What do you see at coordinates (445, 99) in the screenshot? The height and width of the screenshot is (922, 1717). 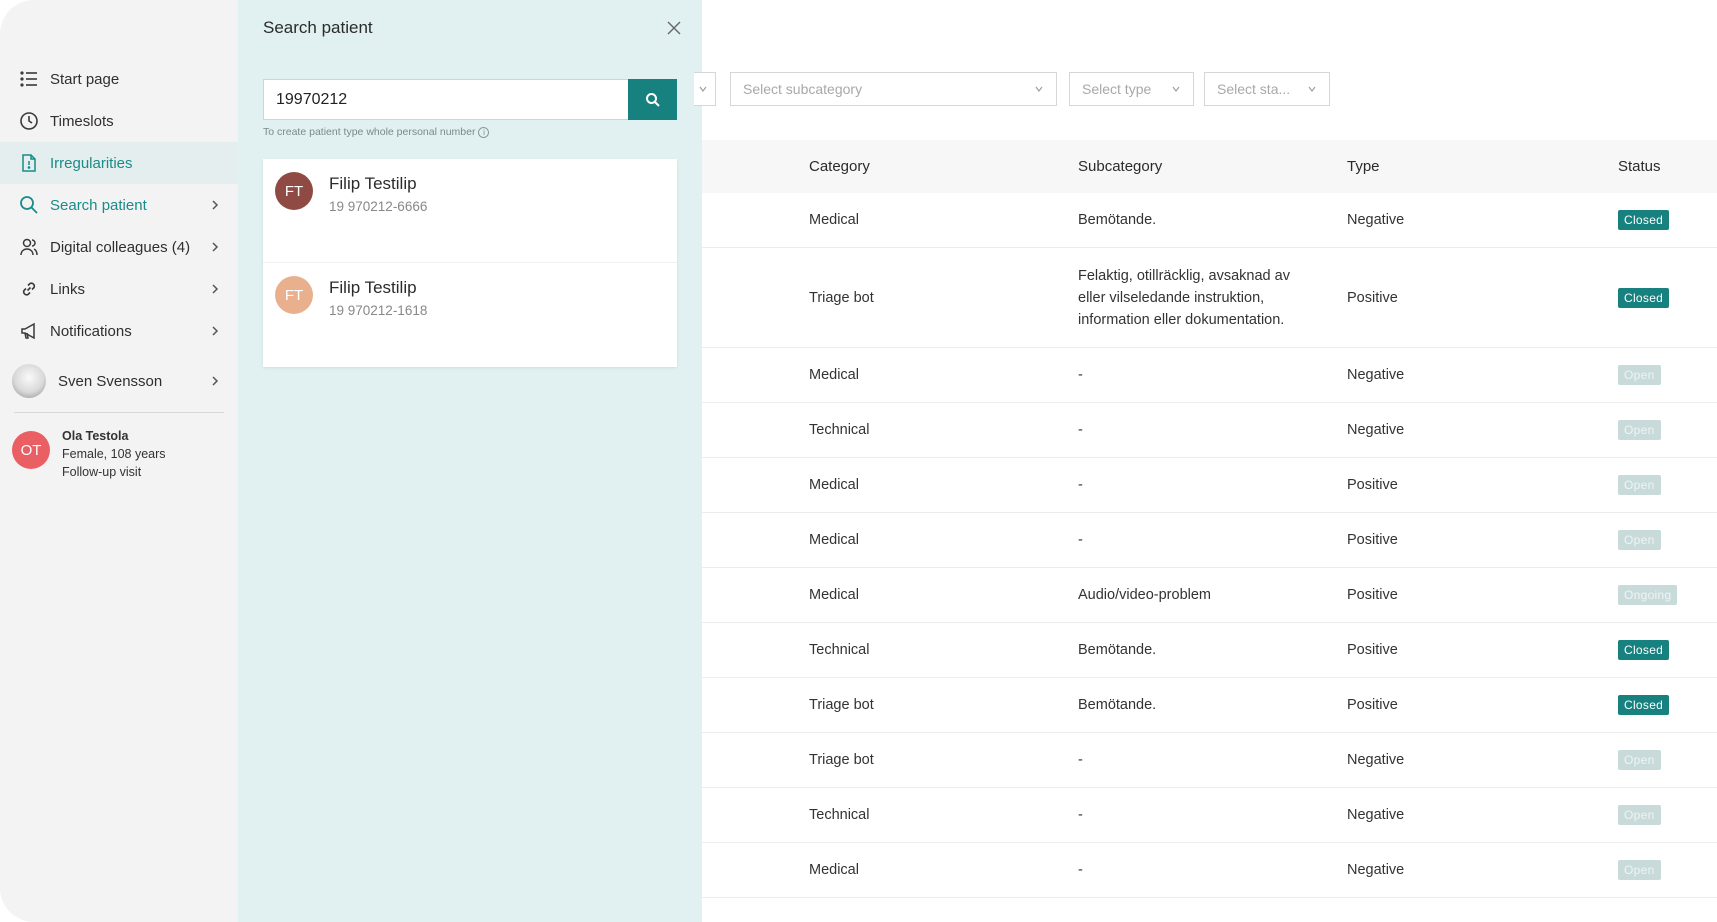 I see `search-input` at bounding box center [445, 99].